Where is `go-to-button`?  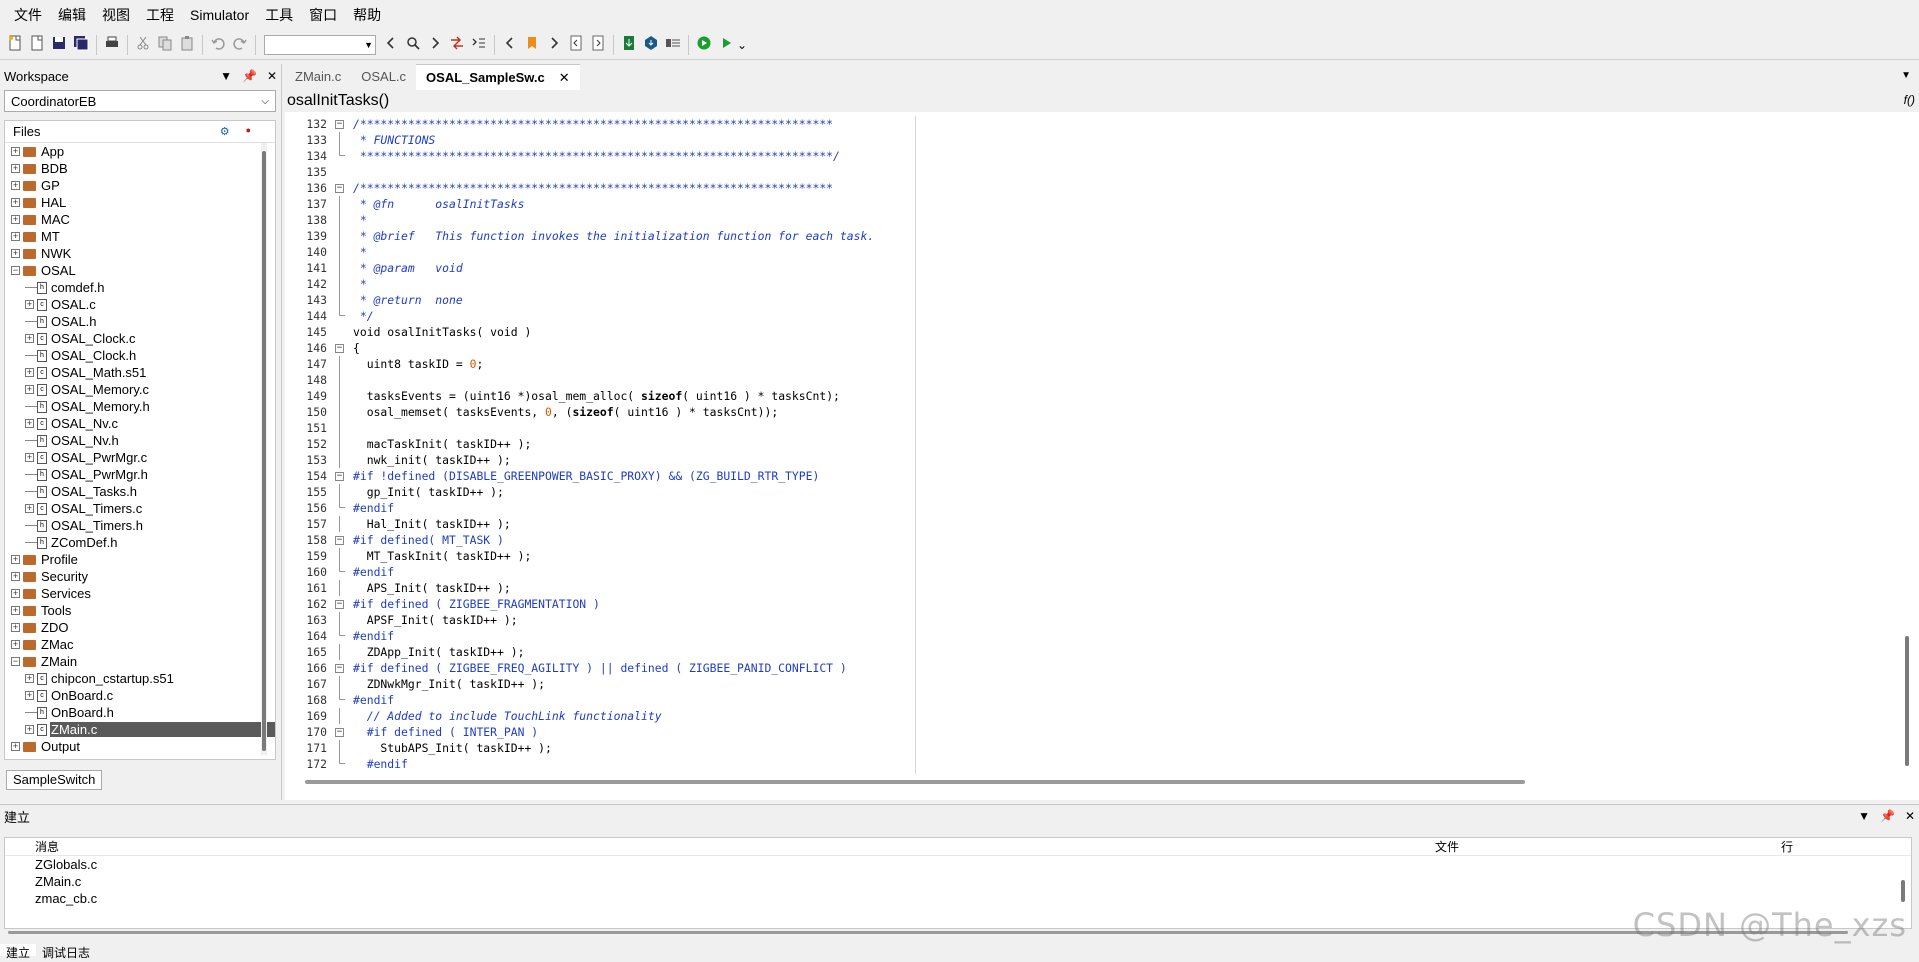 go-to-button is located at coordinates (479, 45).